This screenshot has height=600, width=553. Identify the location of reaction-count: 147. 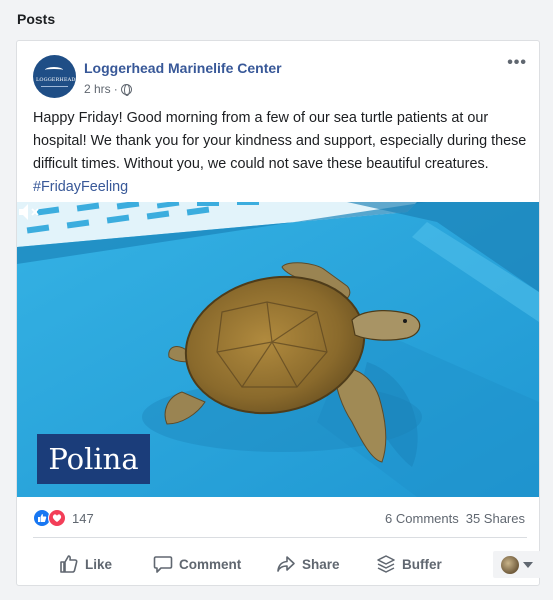
(83, 518).